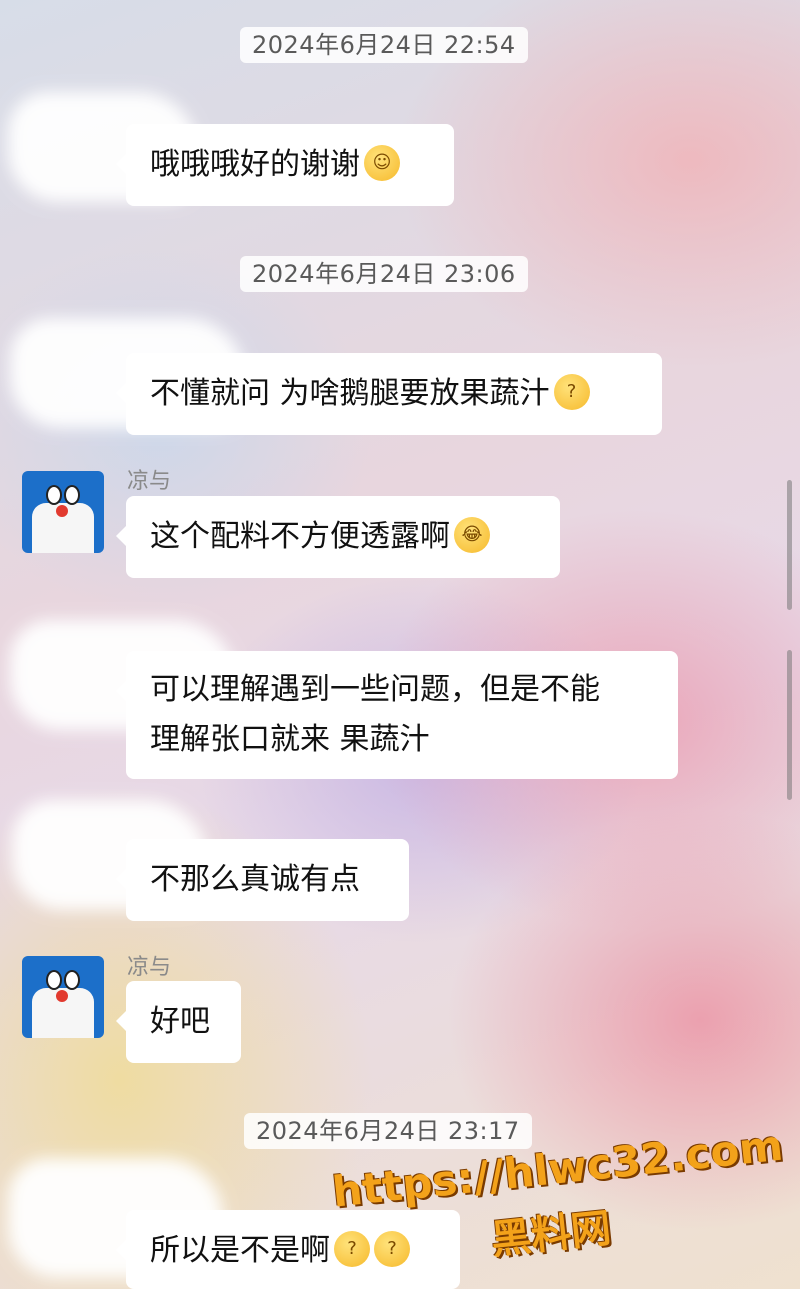  I want to click on message-text: 好吧, so click(180, 1021).